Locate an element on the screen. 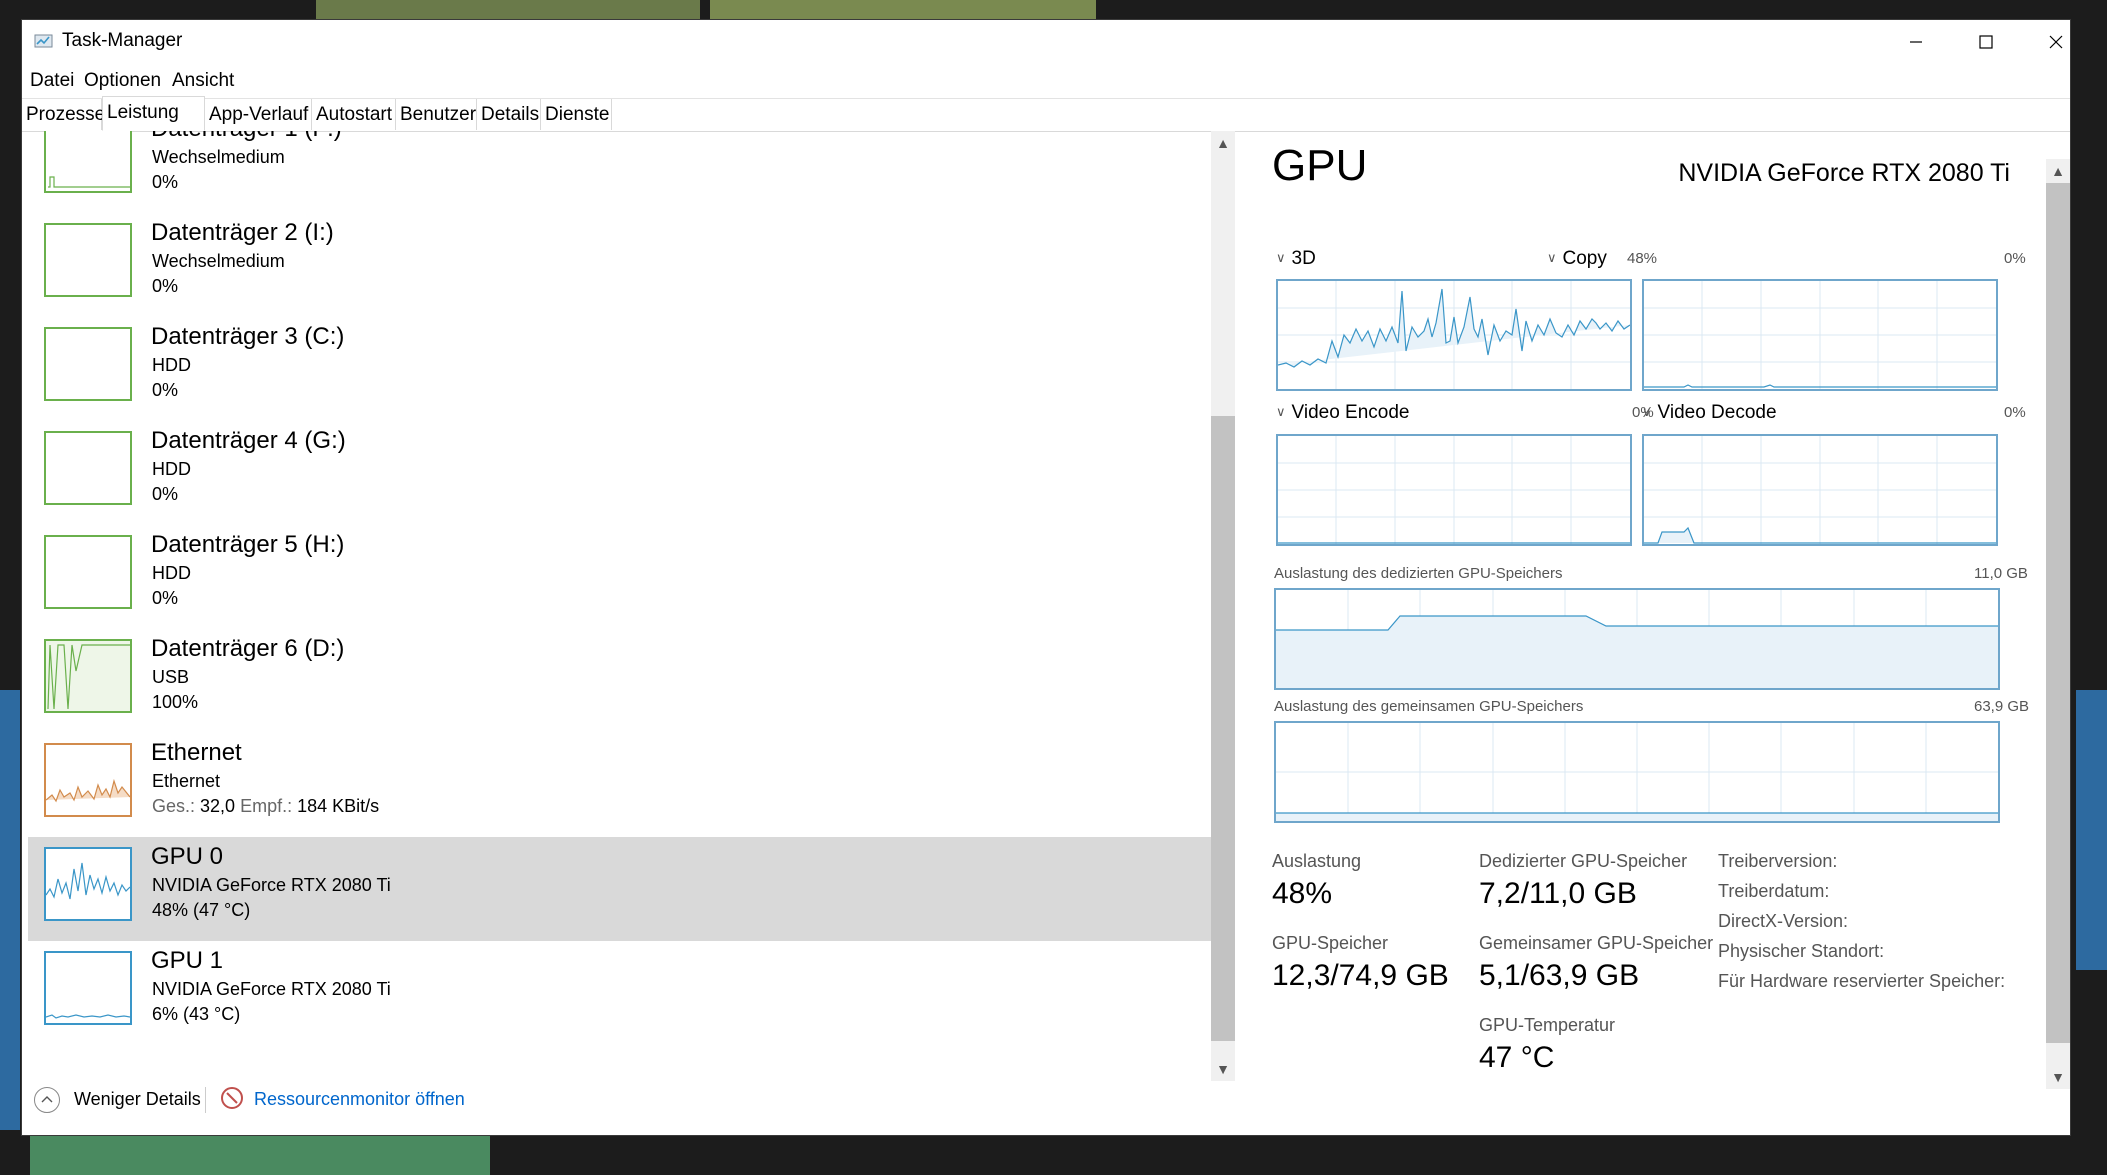  dedicated-memory-label: Dedizierter GPU-Speicher is located at coordinates (1583, 861).